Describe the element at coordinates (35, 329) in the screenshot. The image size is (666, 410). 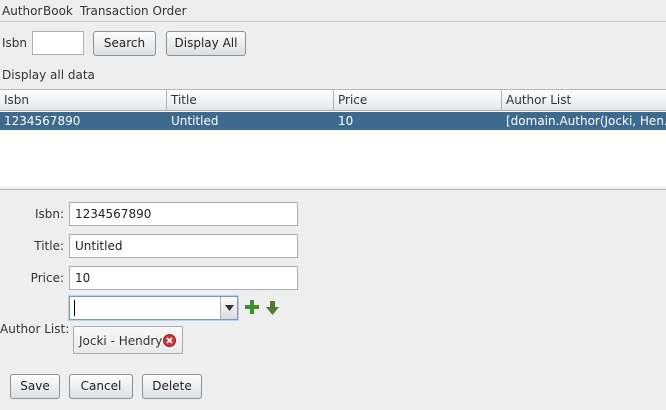
I see `author-list-label: Author List:` at that location.